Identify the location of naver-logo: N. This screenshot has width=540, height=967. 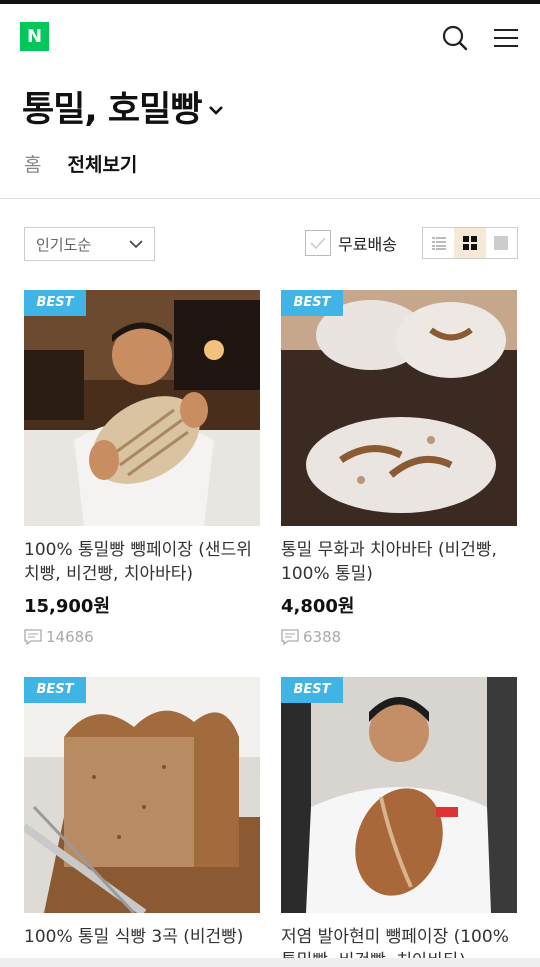
(34, 36).